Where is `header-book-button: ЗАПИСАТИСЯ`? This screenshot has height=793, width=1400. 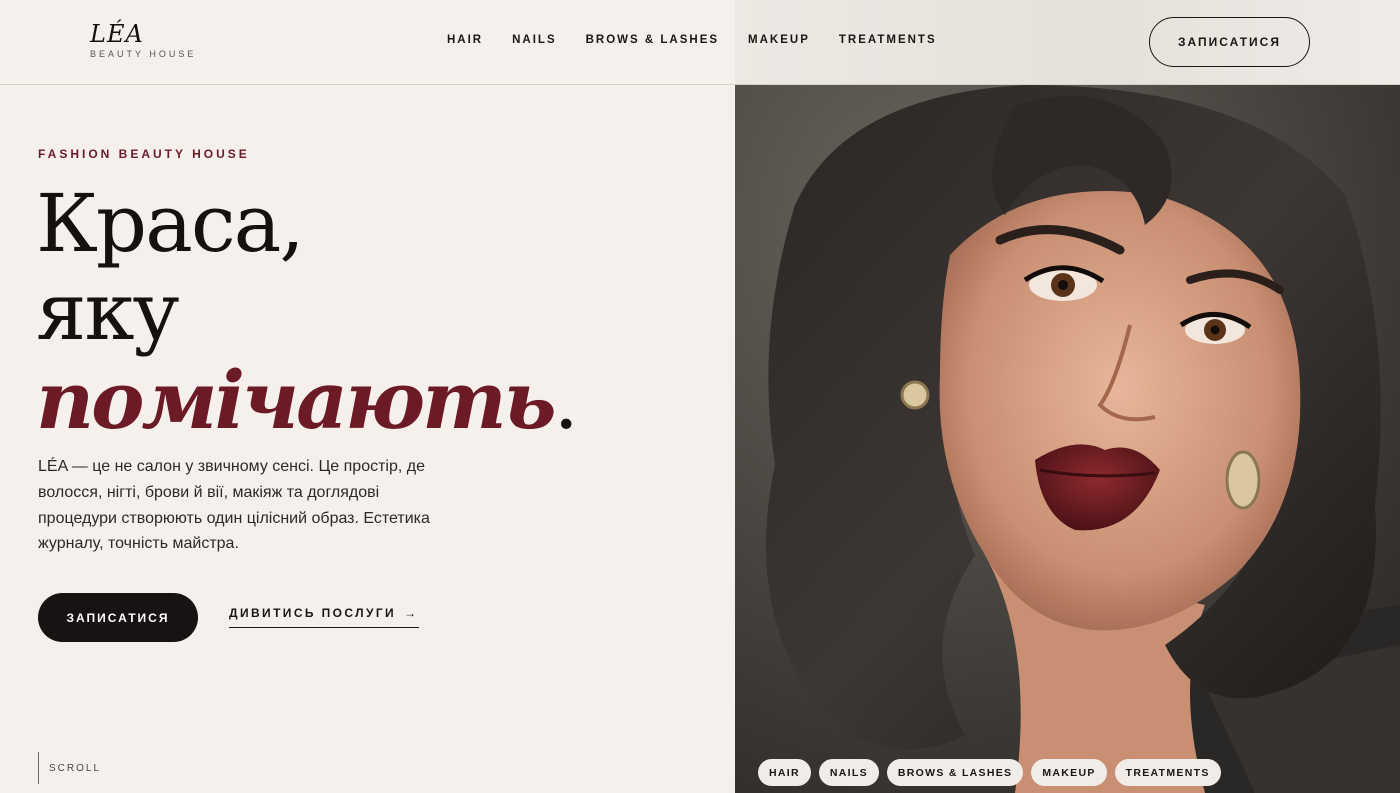 header-book-button: ЗАПИСАТИСЯ is located at coordinates (1229, 42).